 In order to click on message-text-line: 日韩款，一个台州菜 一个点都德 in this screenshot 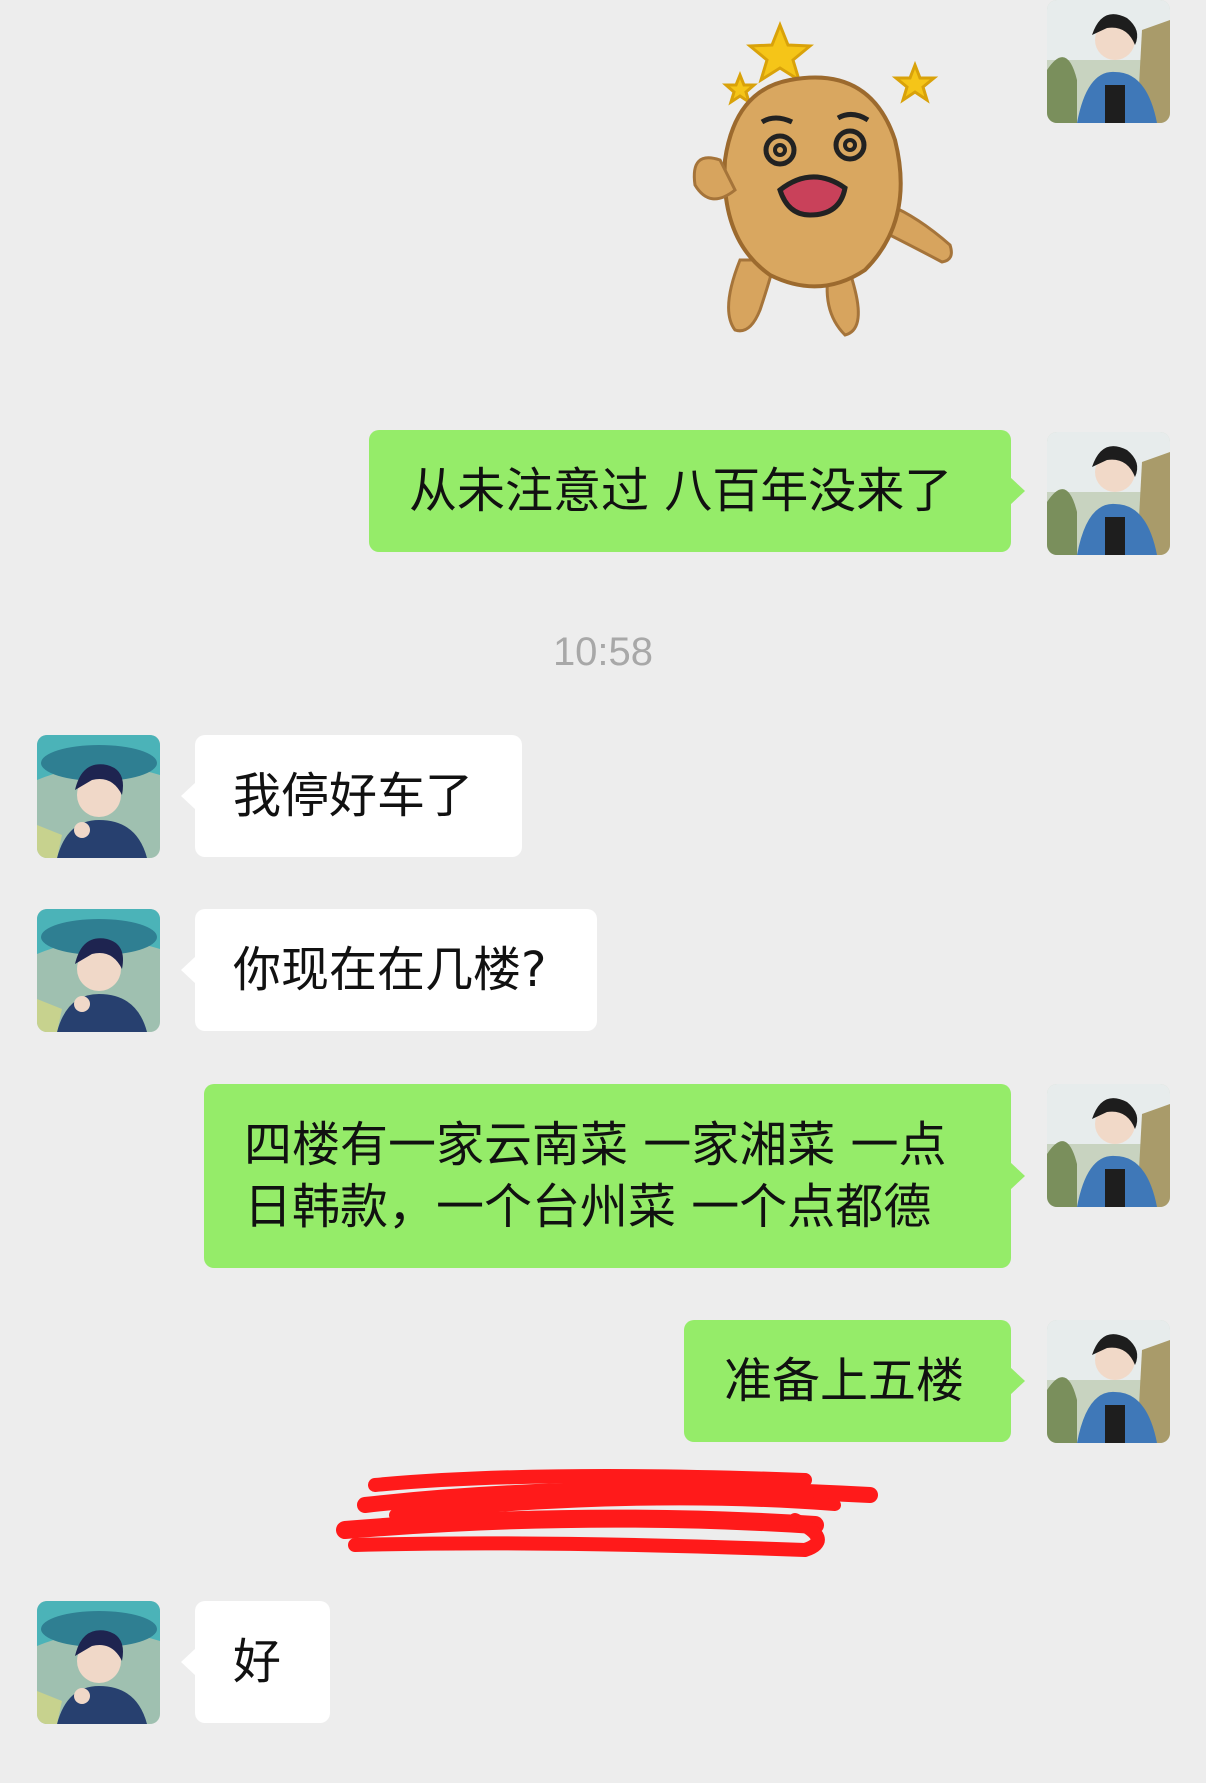, I will do `click(588, 1207)`.